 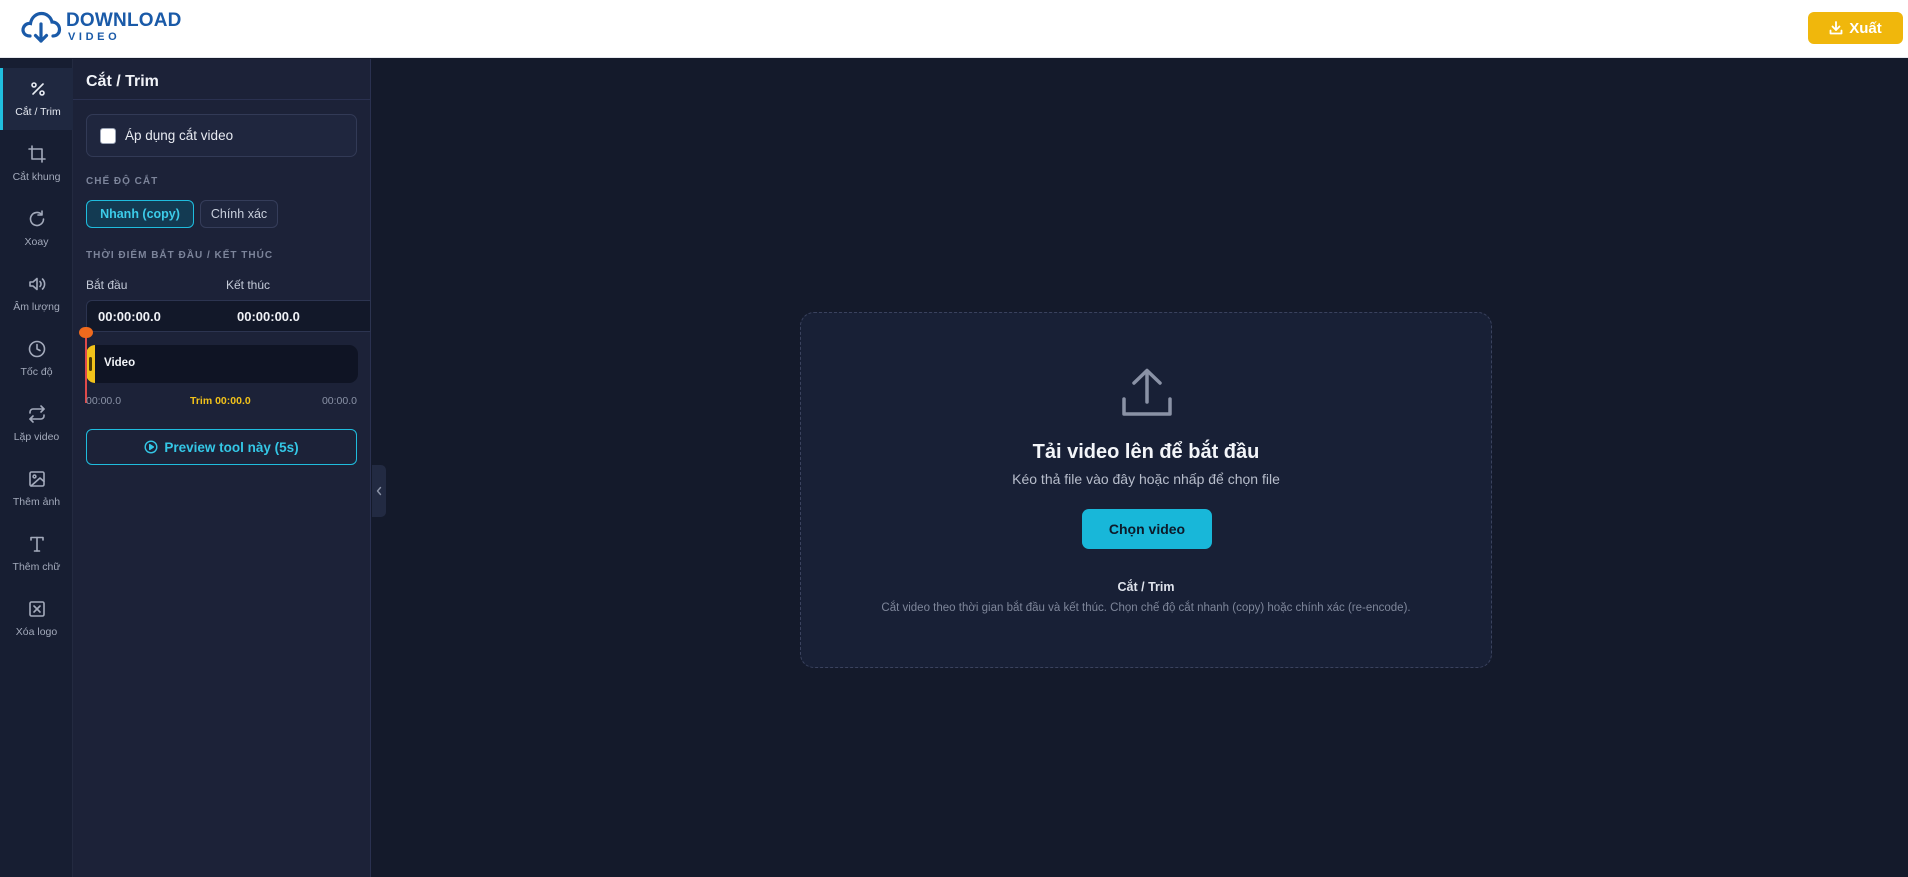 What do you see at coordinates (1146, 452) in the screenshot?
I see `upload-title: Tải video lên để bắt đầu` at bounding box center [1146, 452].